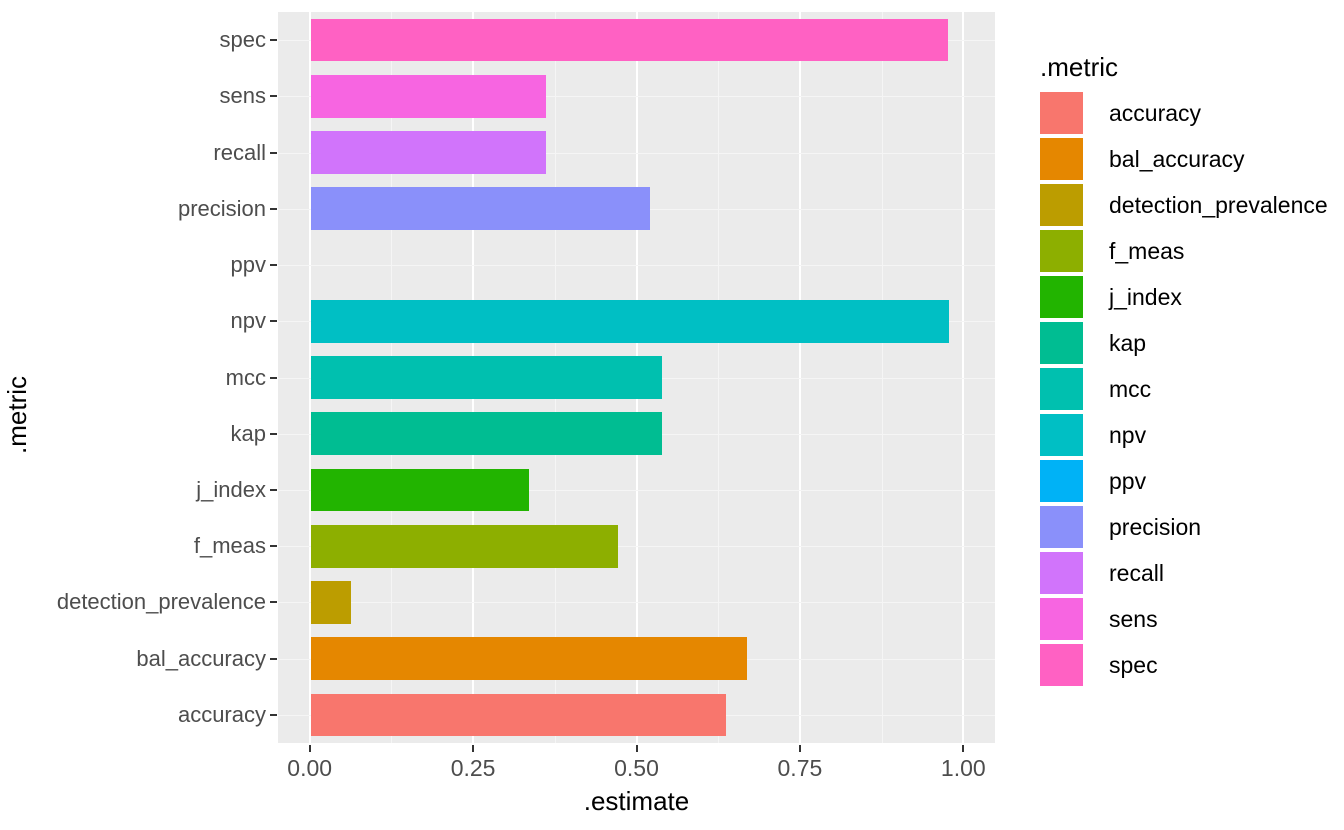 The image size is (1344, 830). What do you see at coordinates (486, 434) in the screenshot?
I see `bar-kap` at bounding box center [486, 434].